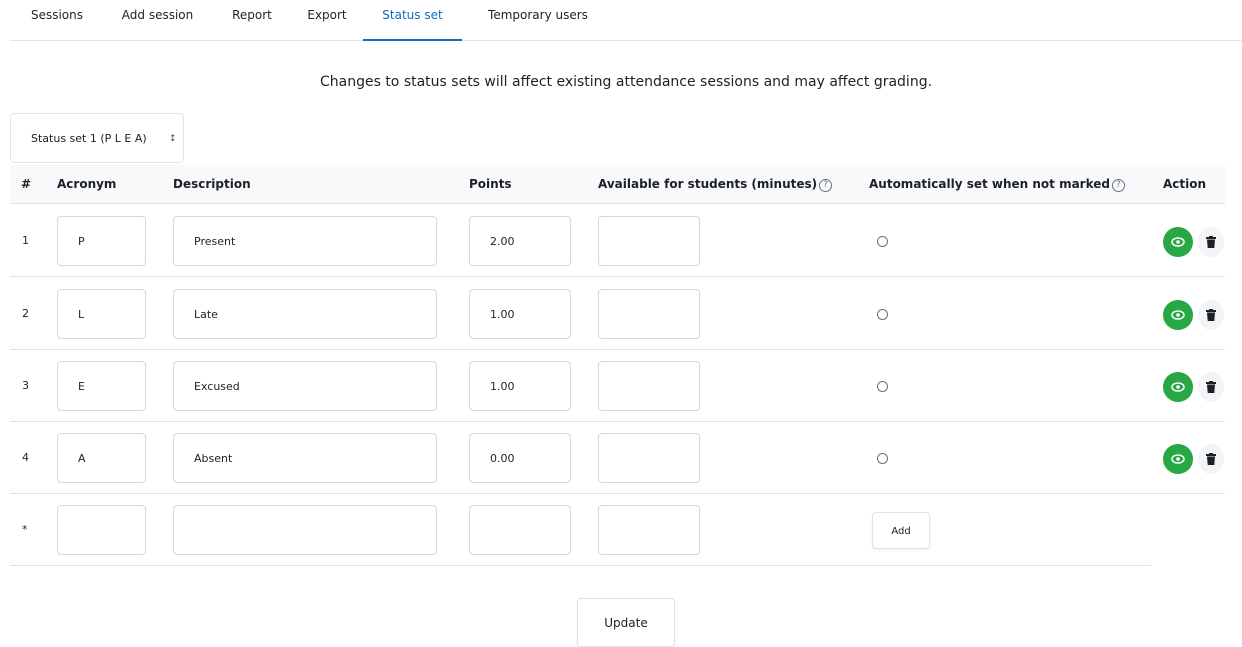 The width and height of the screenshot is (1242, 647). What do you see at coordinates (490, 184) in the screenshot?
I see `header-points: Points` at bounding box center [490, 184].